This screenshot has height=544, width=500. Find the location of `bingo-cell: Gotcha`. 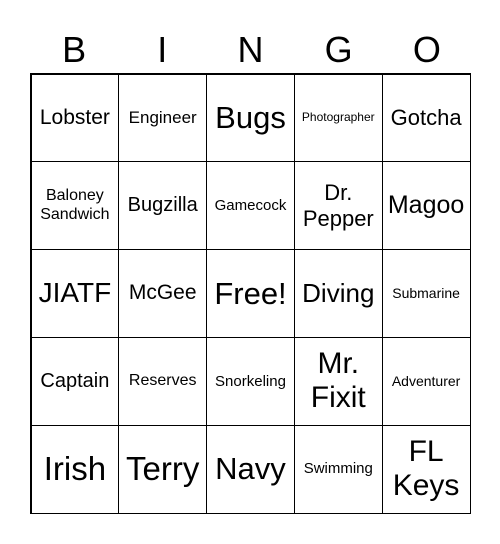

bingo-cell: Gotcha is located at coordinates (426, 118).